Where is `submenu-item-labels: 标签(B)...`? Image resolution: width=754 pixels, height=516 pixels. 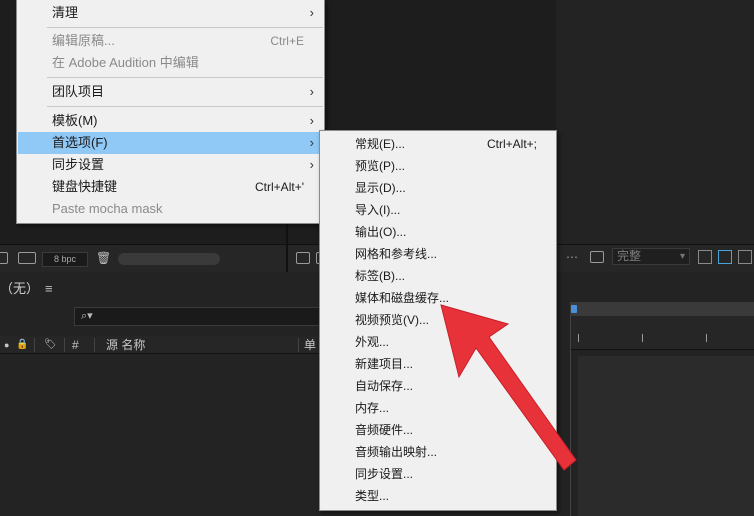
submenu-item-labels: 标签(B)... is located at coordinates (438, 276).